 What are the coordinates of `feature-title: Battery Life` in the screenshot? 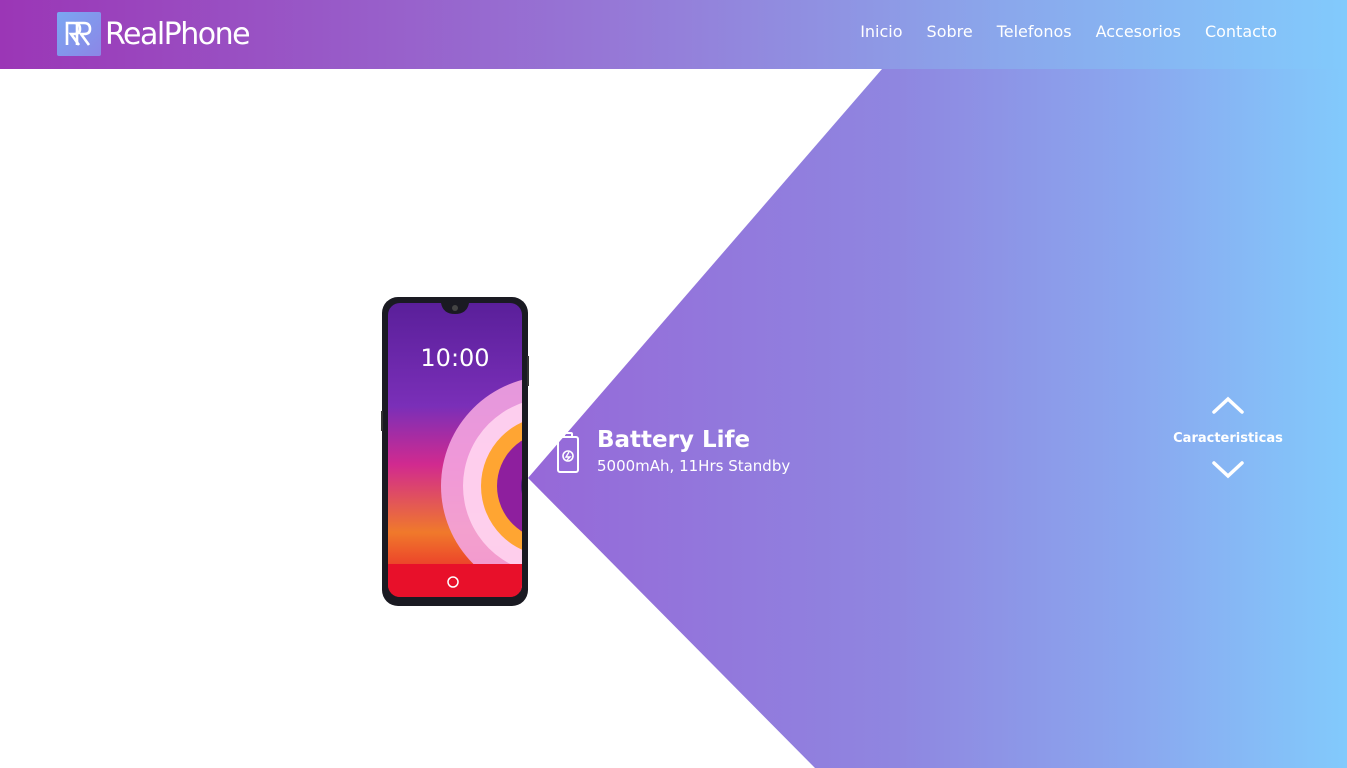 It's located at (674, 440).